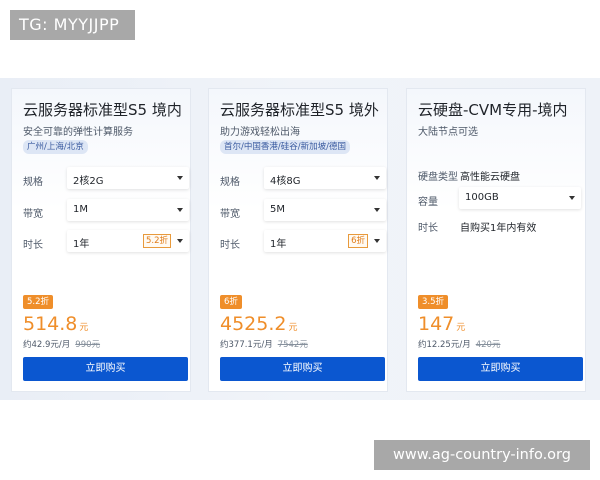 This screenshot has width=600, height=480. Describe the element at coordinates (448, 132) in the screenshot. I see `card-subtitle: 大陆节点可选` at that location.